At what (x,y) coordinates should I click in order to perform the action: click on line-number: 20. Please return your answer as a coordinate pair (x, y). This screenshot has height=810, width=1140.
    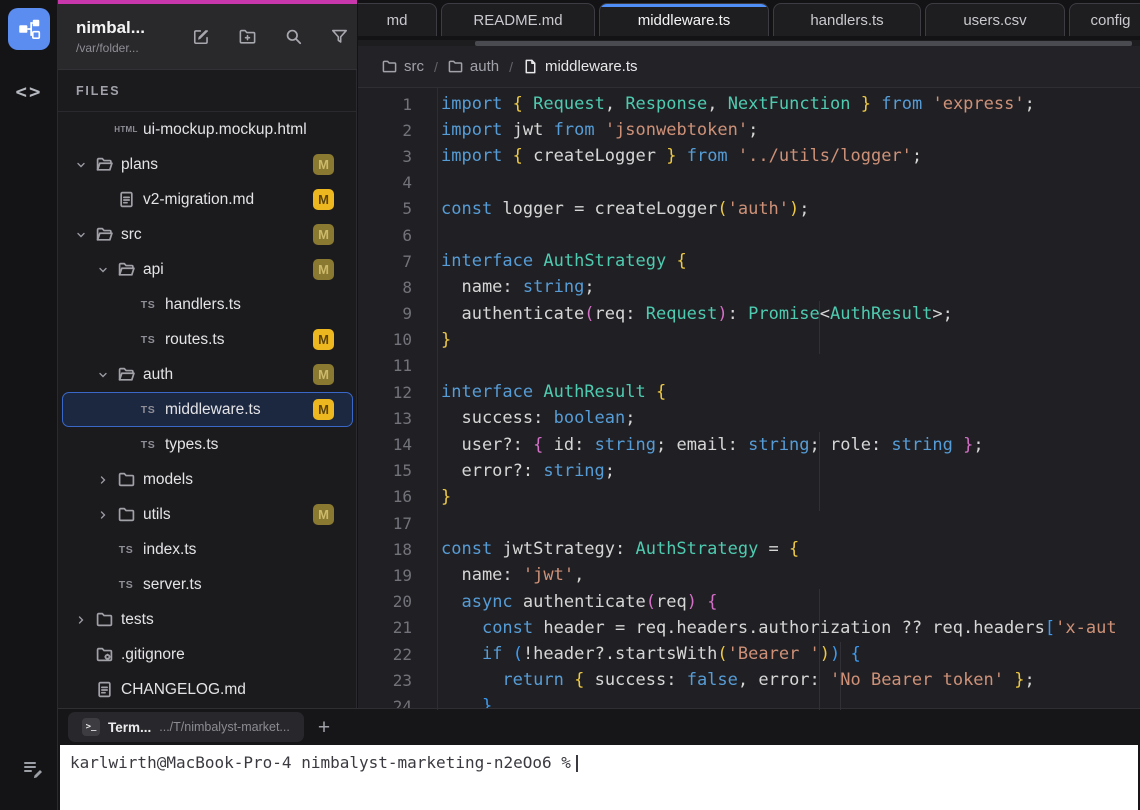
    Looking at the image, I should click on (402, 602).